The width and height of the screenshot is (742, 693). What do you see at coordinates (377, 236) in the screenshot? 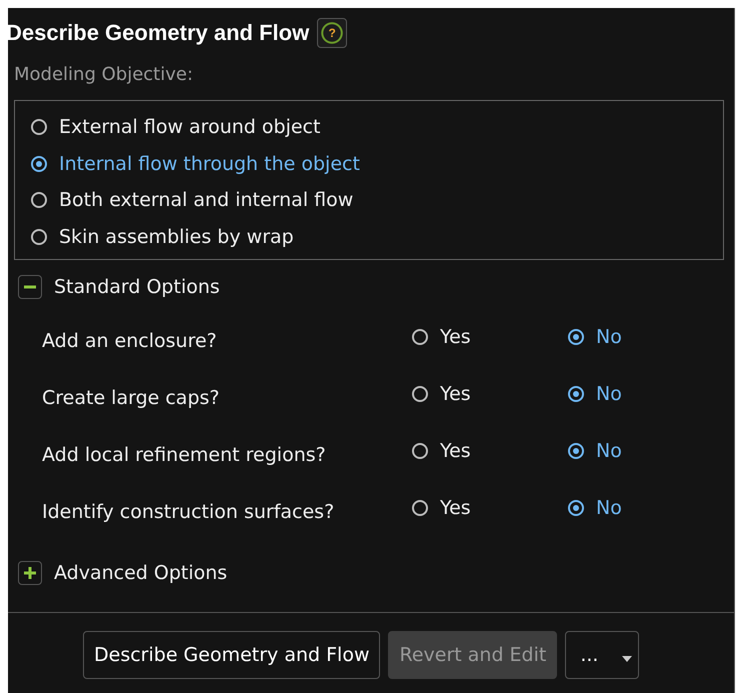
I see `radio-option: Skin assemblies by wrap` at bounding box center [377, 236].